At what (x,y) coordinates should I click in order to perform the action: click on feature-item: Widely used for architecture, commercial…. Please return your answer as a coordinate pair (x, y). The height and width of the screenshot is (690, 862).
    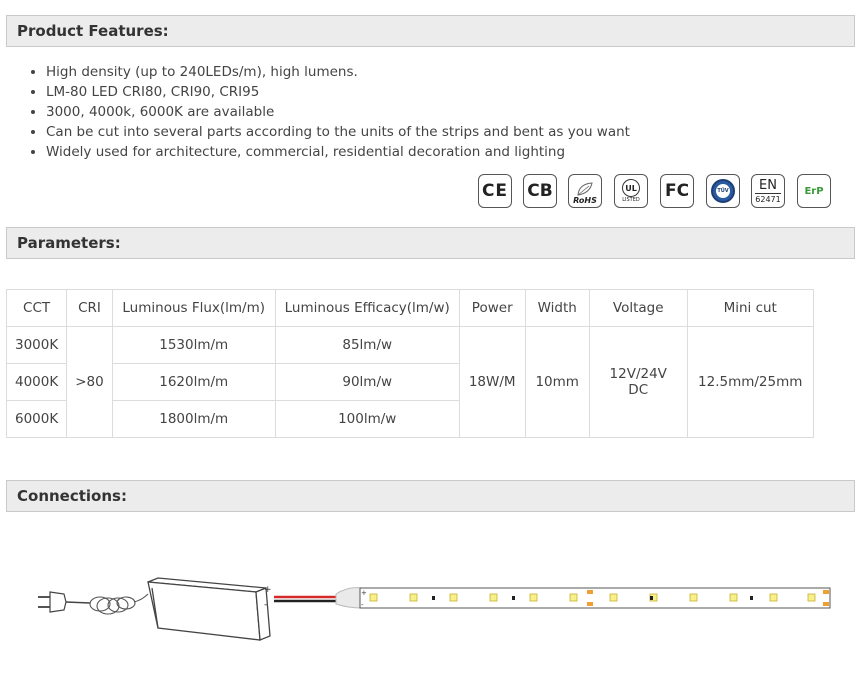
    Looking at the image, I should click on (338, 152).